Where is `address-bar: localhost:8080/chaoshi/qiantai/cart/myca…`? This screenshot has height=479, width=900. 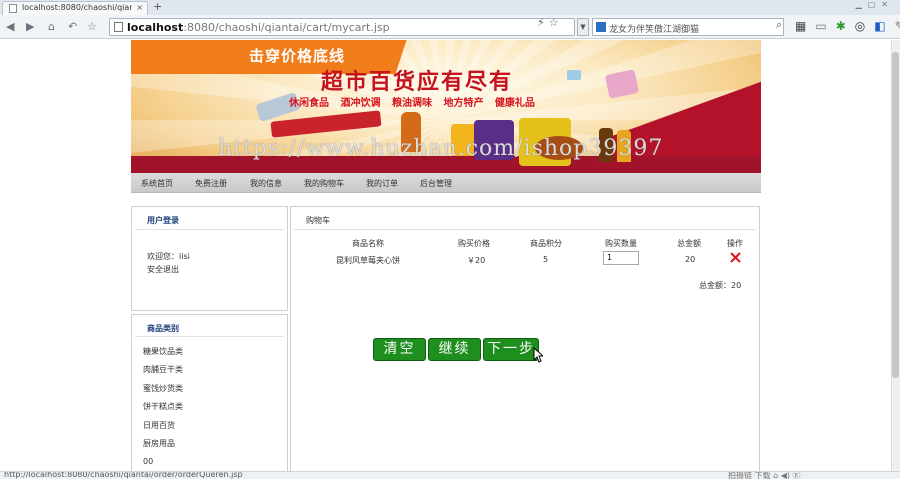
address-bar: localhost:8080/chaoshi/qiantai/cart/myca… is located at coordinates (342, 27).